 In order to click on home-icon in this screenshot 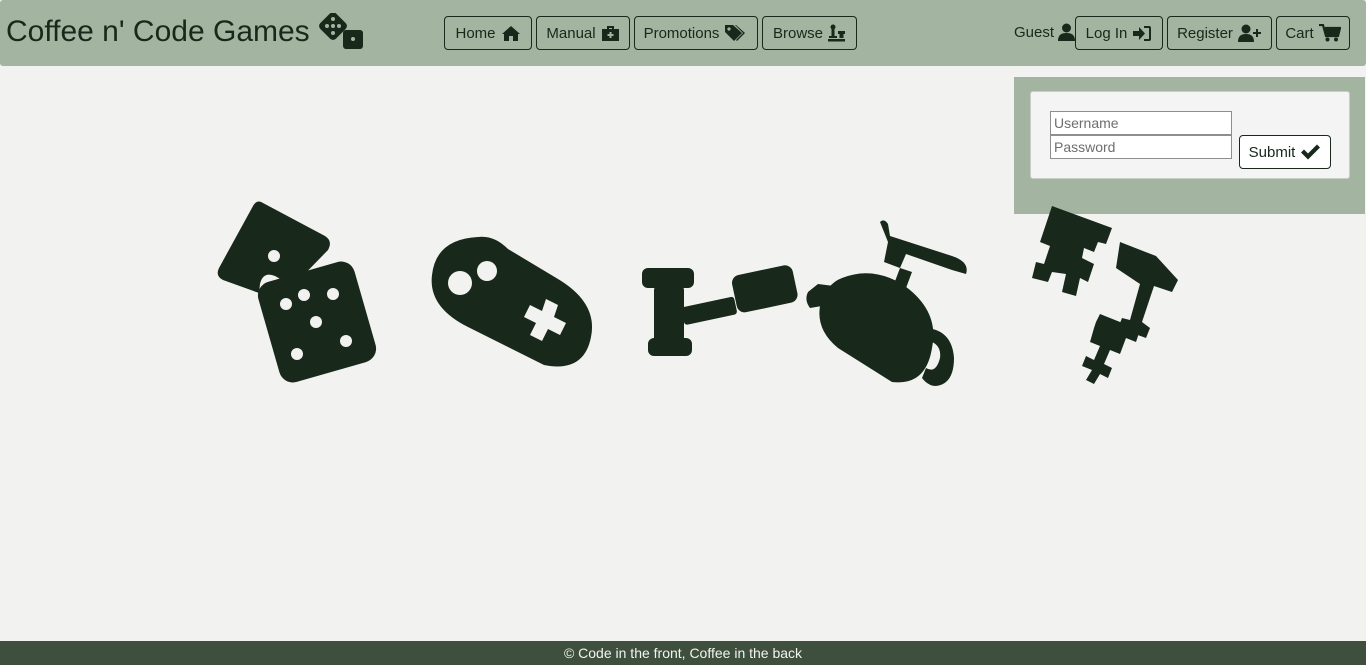, I will do `click(510, 33)`.